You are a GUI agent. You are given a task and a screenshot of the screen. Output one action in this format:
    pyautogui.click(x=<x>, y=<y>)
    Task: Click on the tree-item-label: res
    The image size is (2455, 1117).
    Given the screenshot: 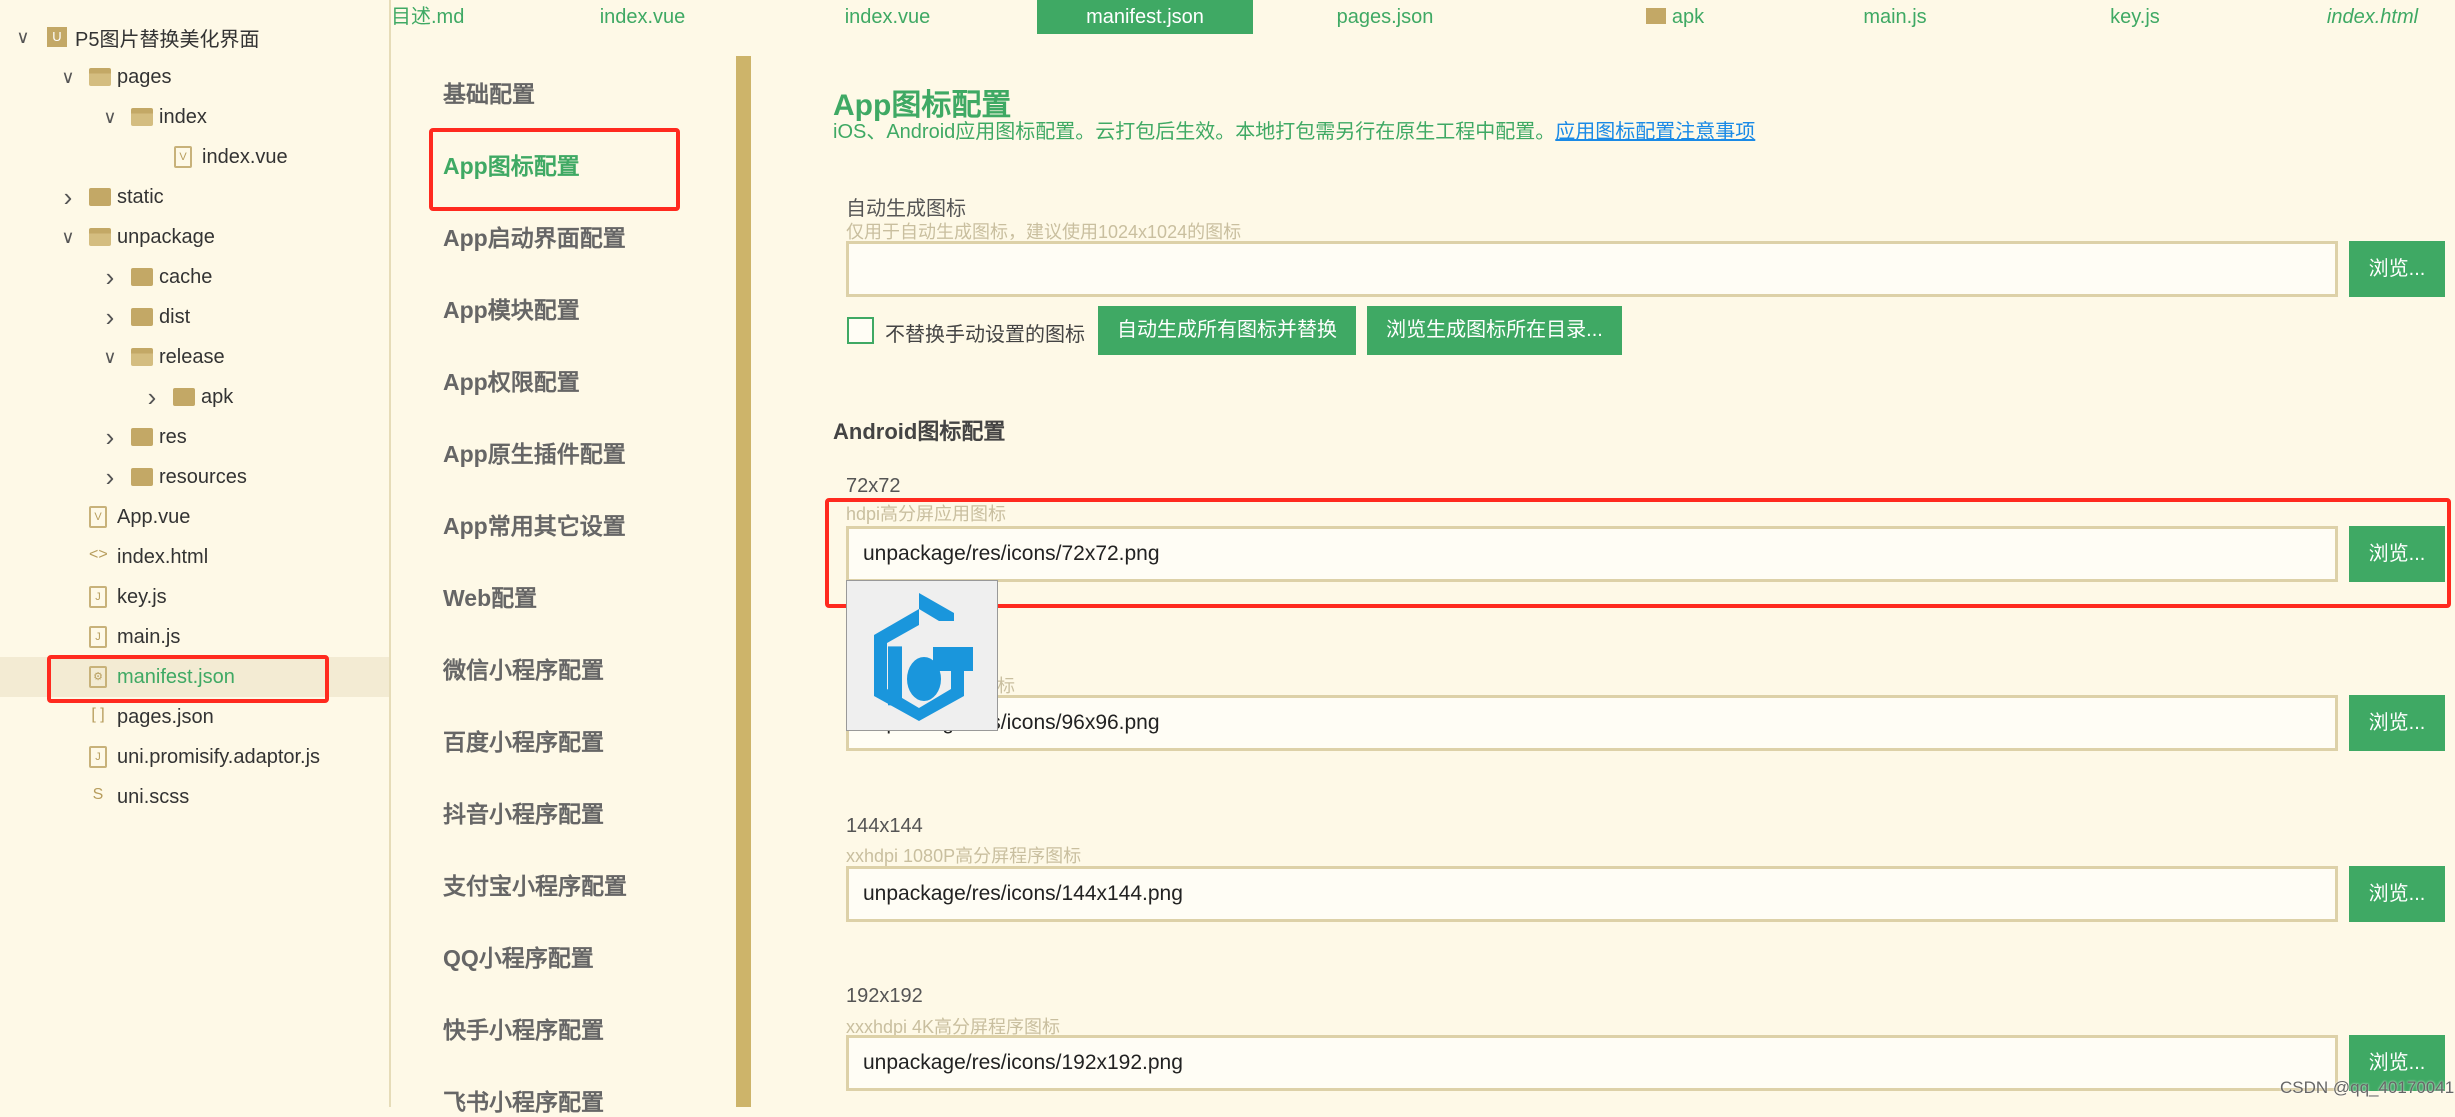 What is the action you would take?
    pyautogui.click(x=173, y=436)
    